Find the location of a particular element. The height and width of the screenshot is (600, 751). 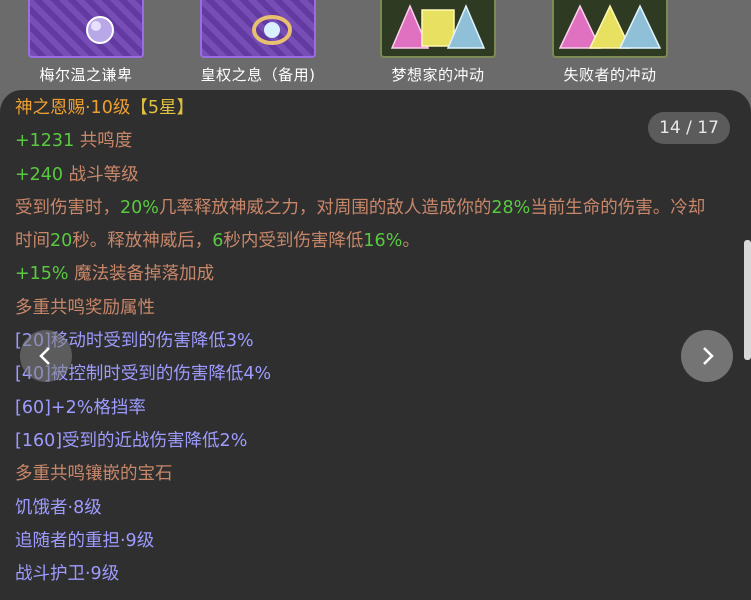

gem-label: 皇权之息（备用) is located at coordinates (258, 75).